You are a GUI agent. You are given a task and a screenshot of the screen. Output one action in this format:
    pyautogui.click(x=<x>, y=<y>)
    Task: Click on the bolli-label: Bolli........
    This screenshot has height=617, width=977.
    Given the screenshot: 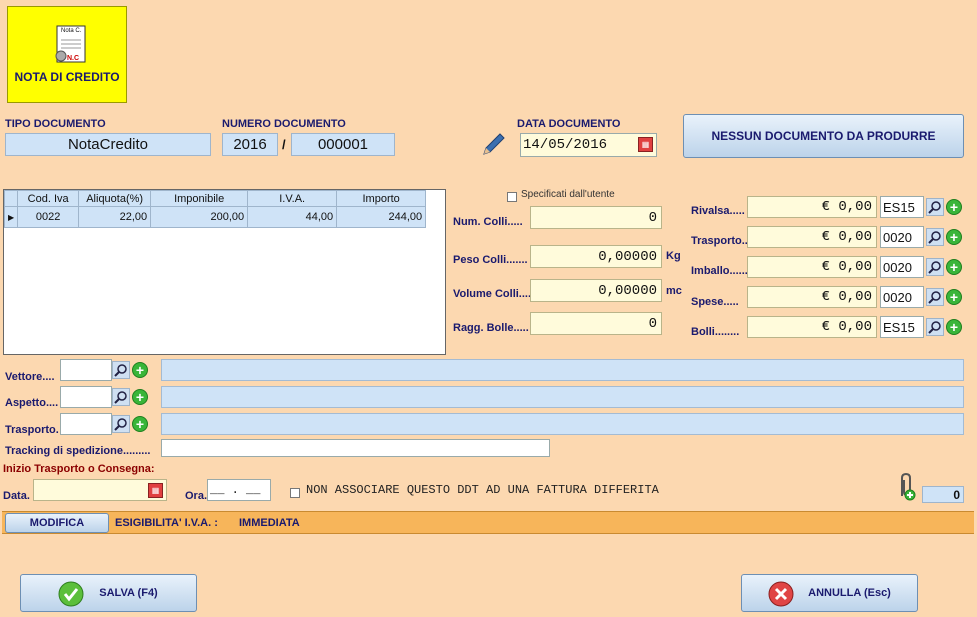 What is the action you would take?
    pyautogui.click(x=715, y=332)
    